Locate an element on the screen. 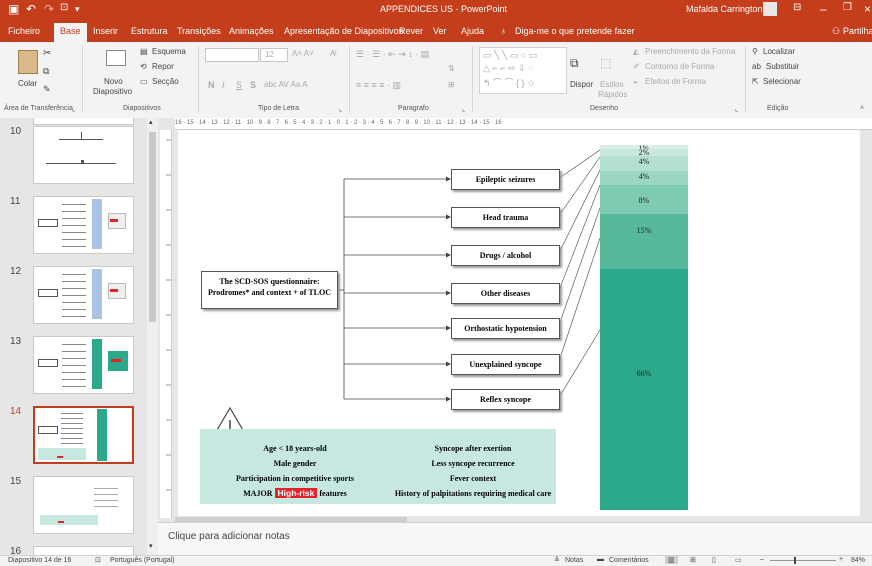 The height and width of the screenshot is (566, 872). ribbon-display-icon: ⊟ is located at coordinates (797, 7).